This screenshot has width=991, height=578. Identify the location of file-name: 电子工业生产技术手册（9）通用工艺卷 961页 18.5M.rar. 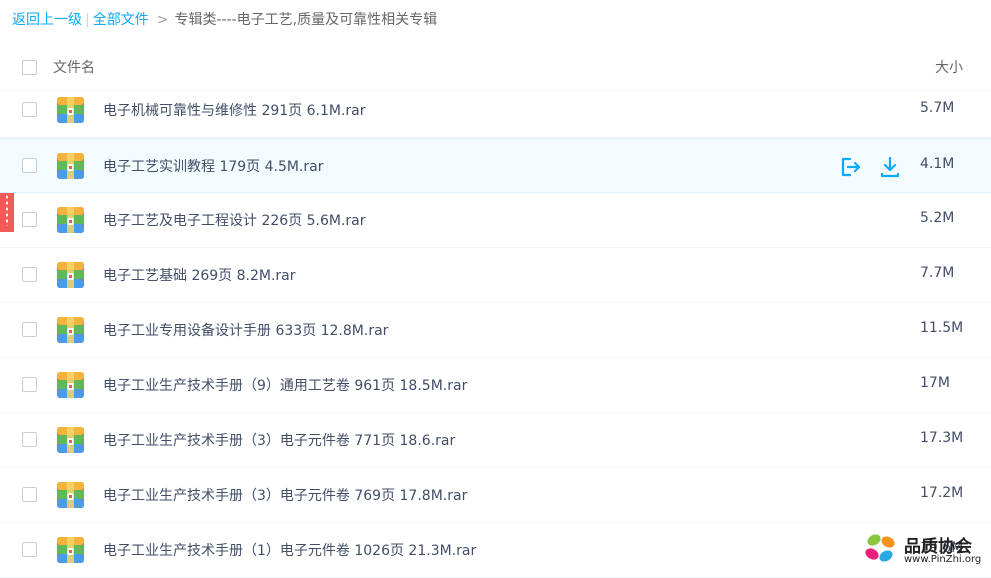
(285, 385).